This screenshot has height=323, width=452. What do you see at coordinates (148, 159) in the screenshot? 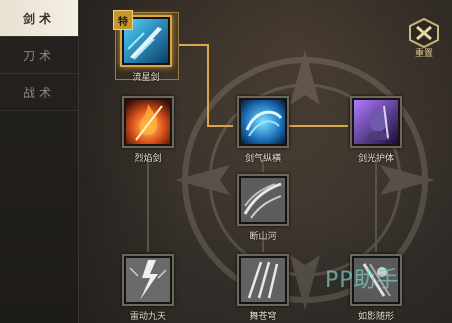
I see `skill-label: 烈焰剑` at bounding box center [148, 159].